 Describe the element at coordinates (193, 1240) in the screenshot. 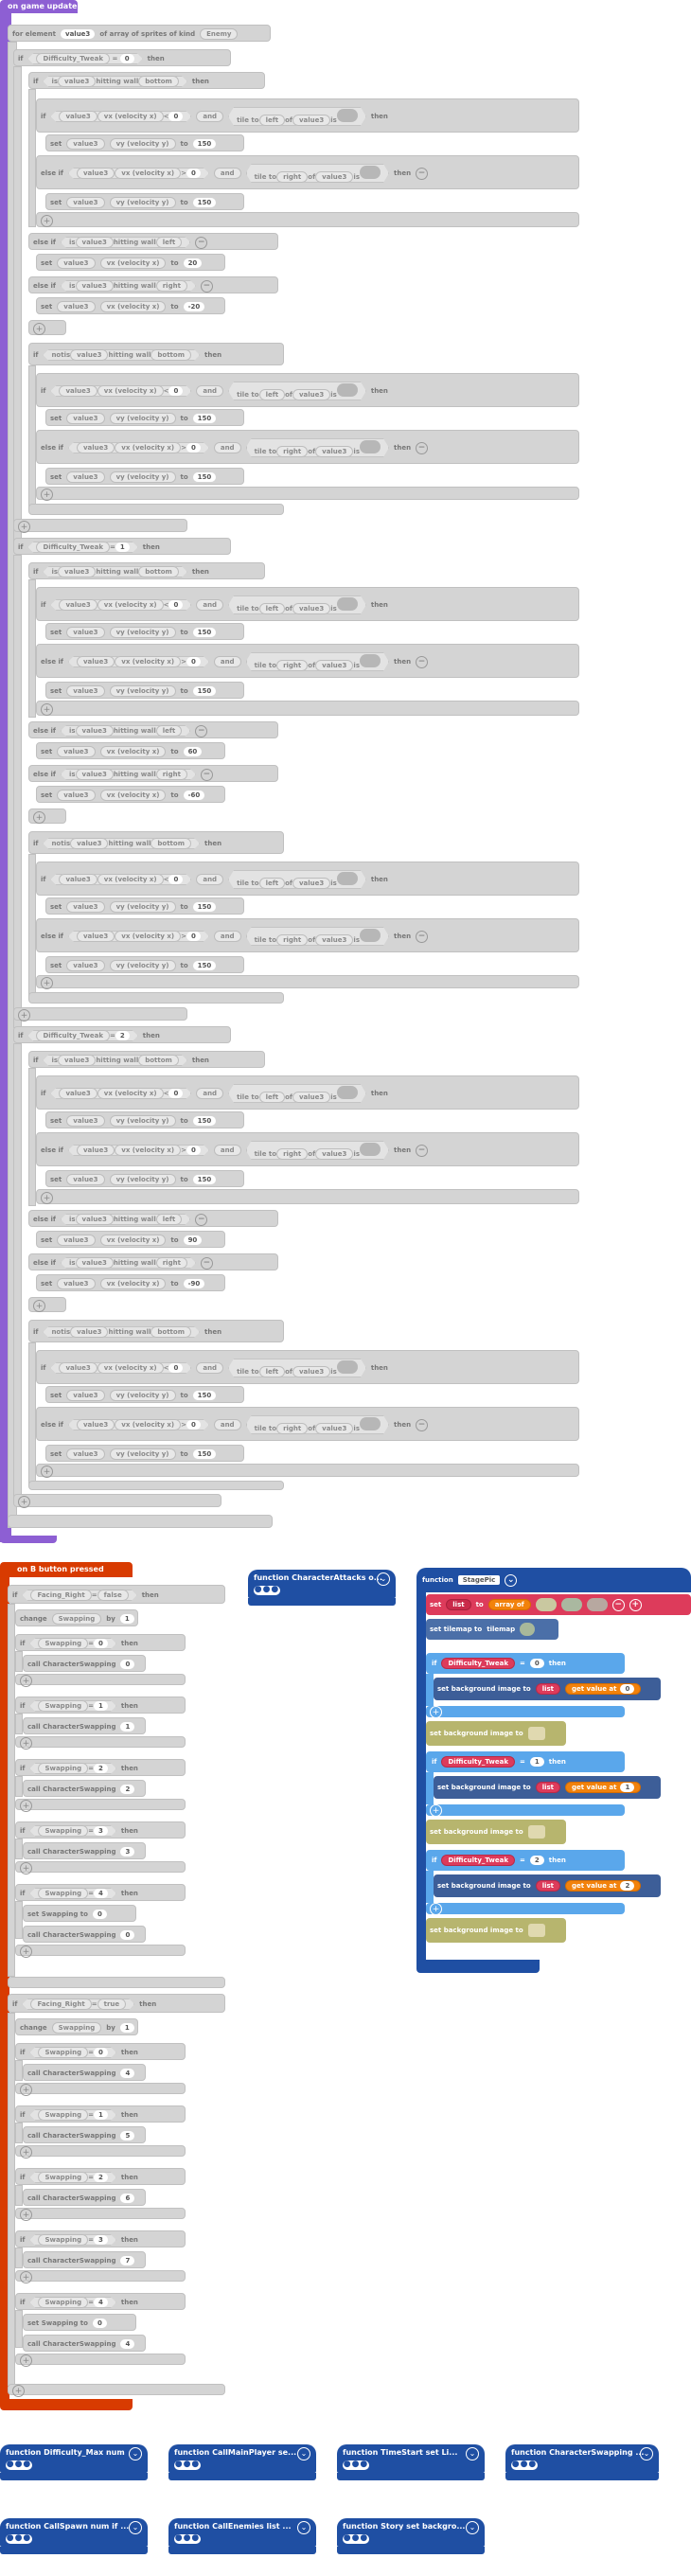

I see `vx-value: 90` at that location.